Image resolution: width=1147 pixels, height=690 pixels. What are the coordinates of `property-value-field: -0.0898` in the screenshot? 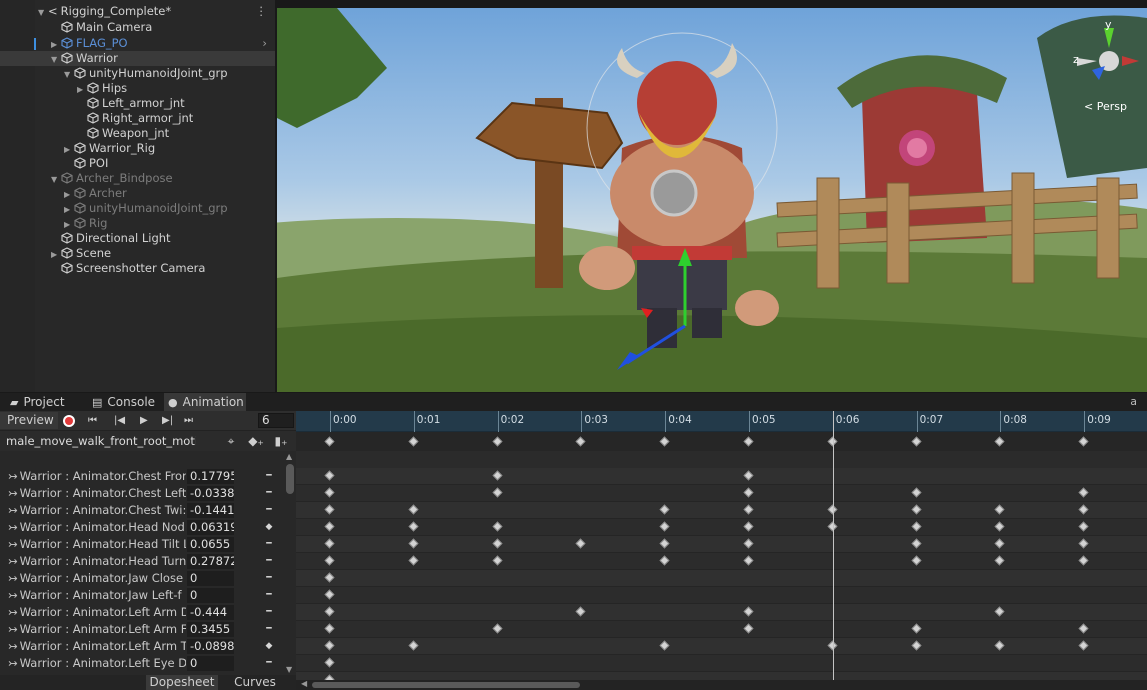 It's located at (210, 646).